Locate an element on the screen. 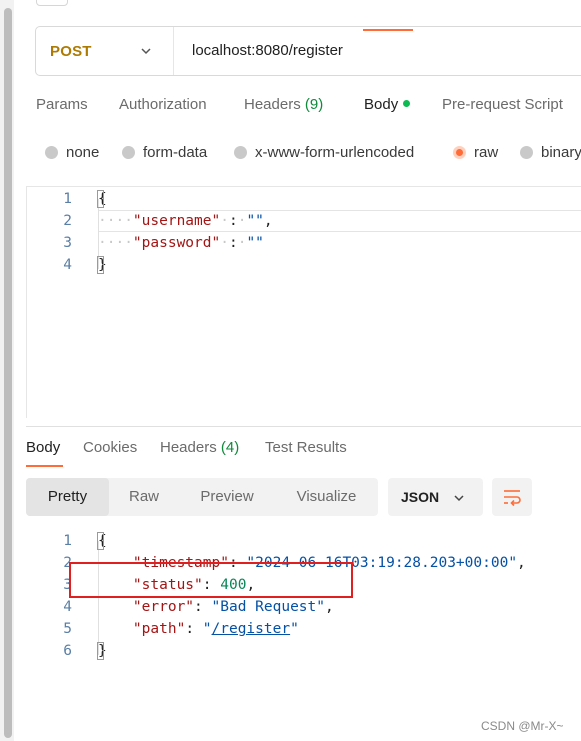 The image size is (581, 741). resp-tab-body: Body is located at coordinates (43, 447).